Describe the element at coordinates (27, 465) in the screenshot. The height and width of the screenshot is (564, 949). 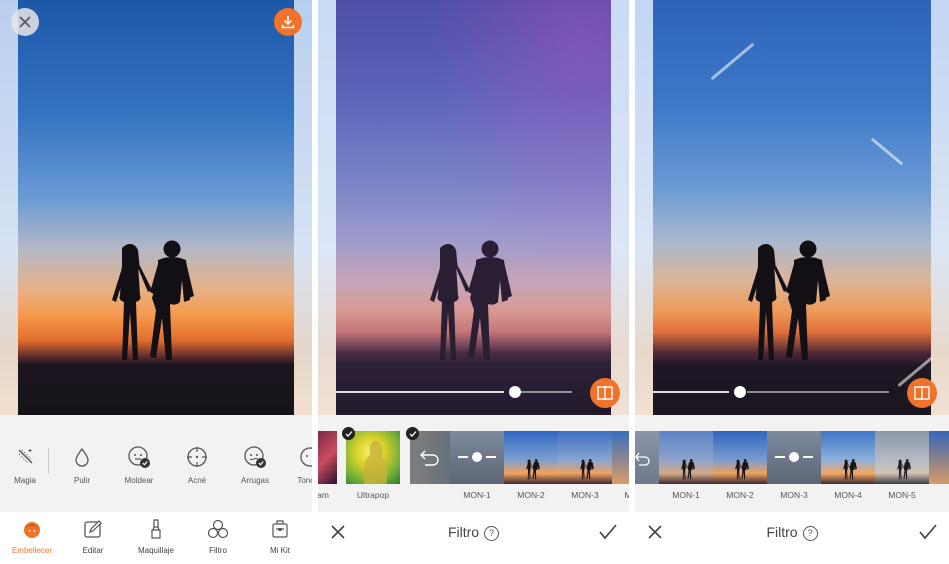
I see `tool-magia: Magia` at that location.